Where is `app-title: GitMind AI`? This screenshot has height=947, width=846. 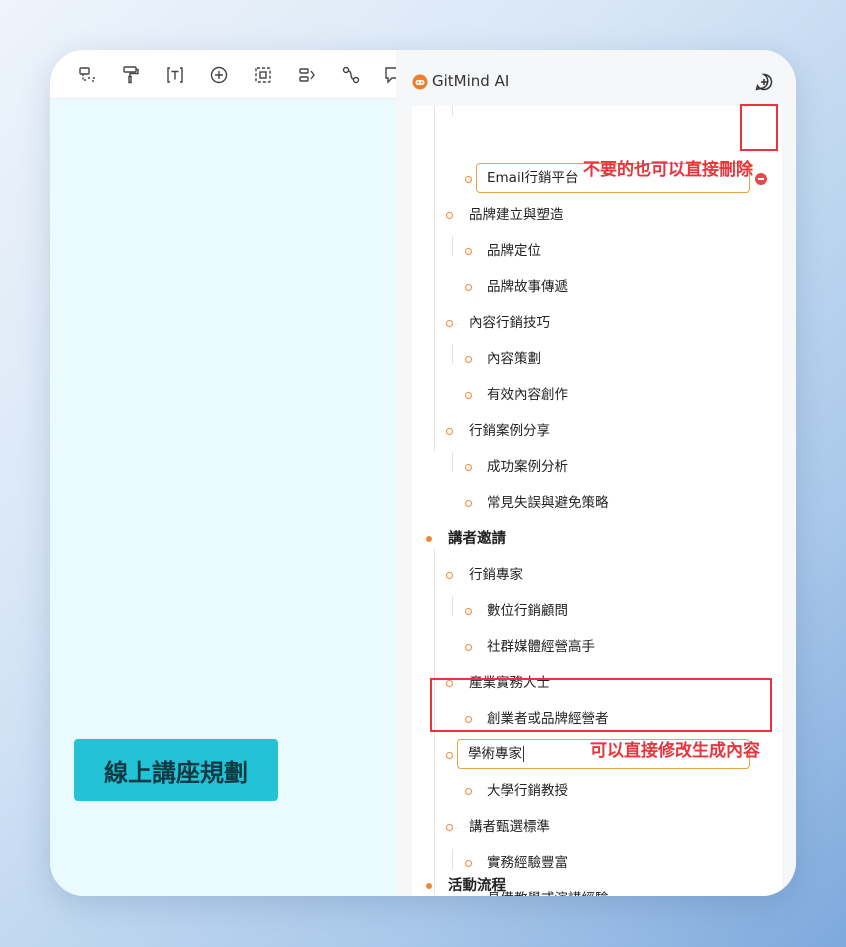
app-title: GitMind AI is located at coordinates (471, 81).